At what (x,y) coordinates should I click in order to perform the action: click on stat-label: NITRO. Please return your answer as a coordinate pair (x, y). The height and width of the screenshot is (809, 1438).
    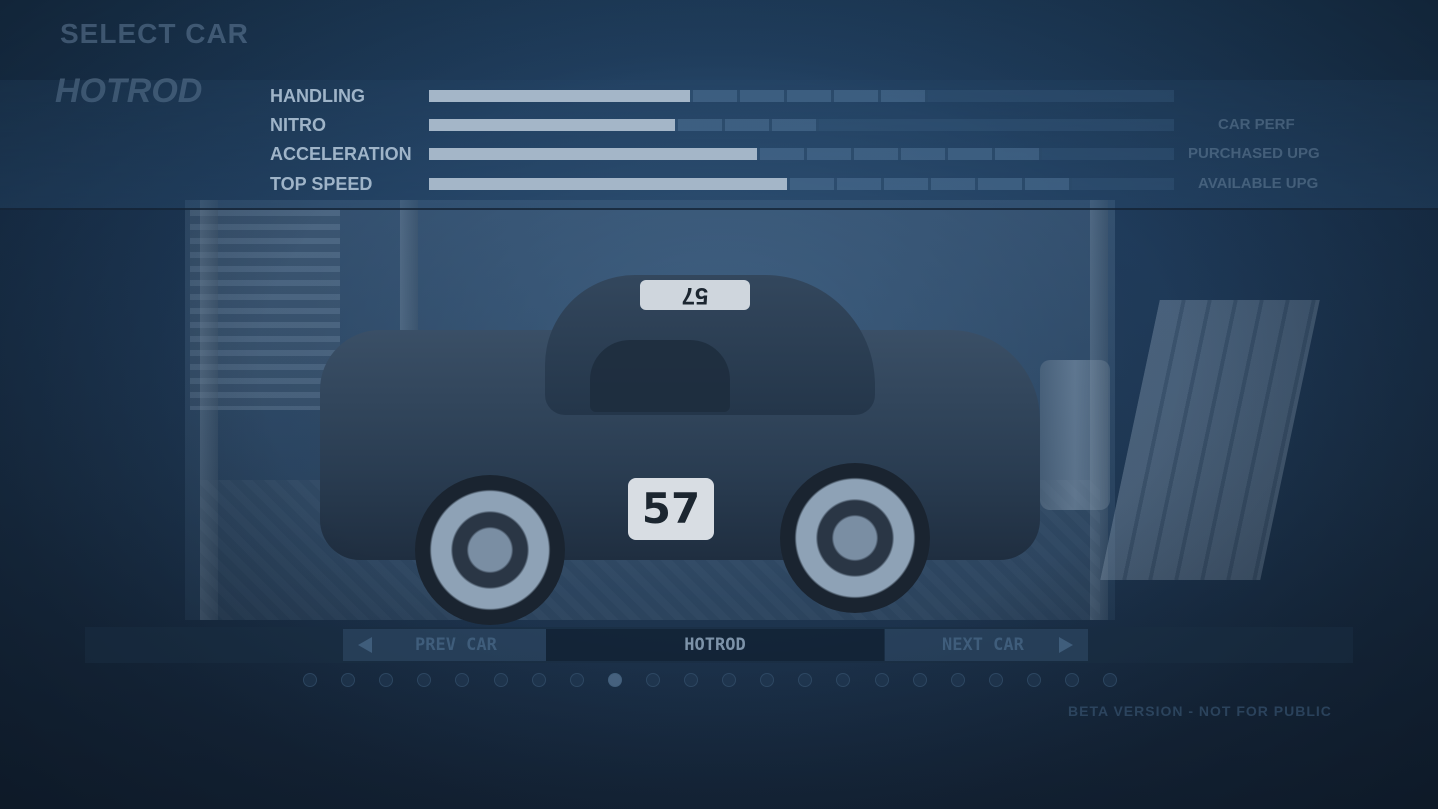
    Looking at the image, I should click on (298, 125).